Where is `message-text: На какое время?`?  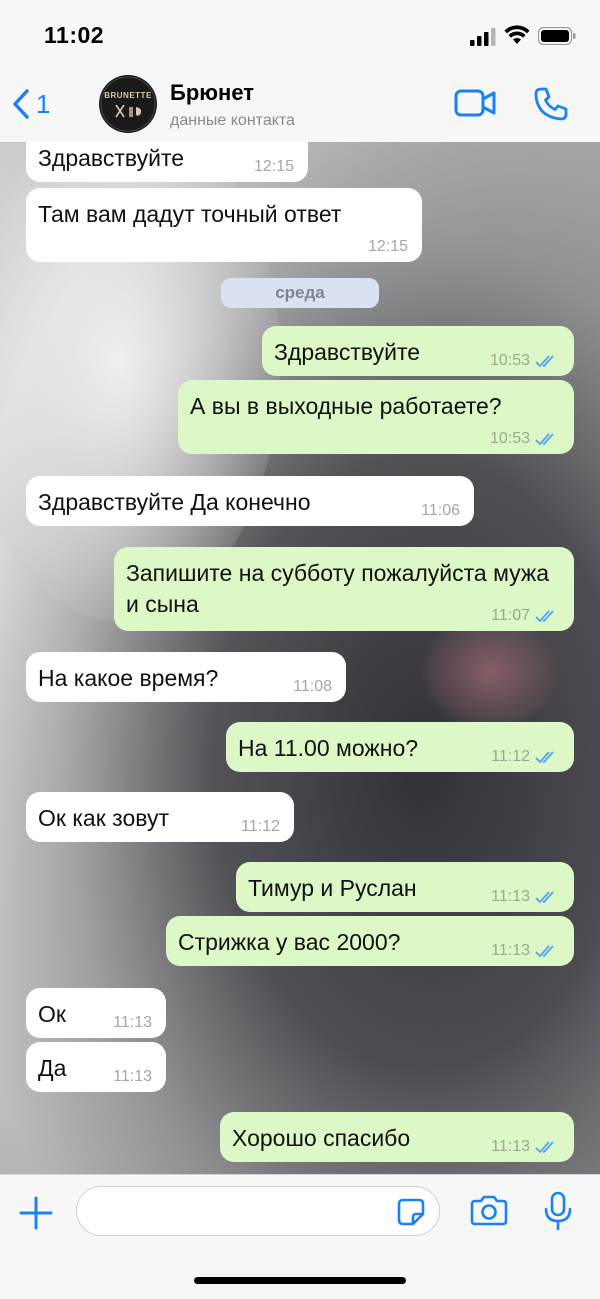
message-text: На какое время? is located at coordinates (128, 678).